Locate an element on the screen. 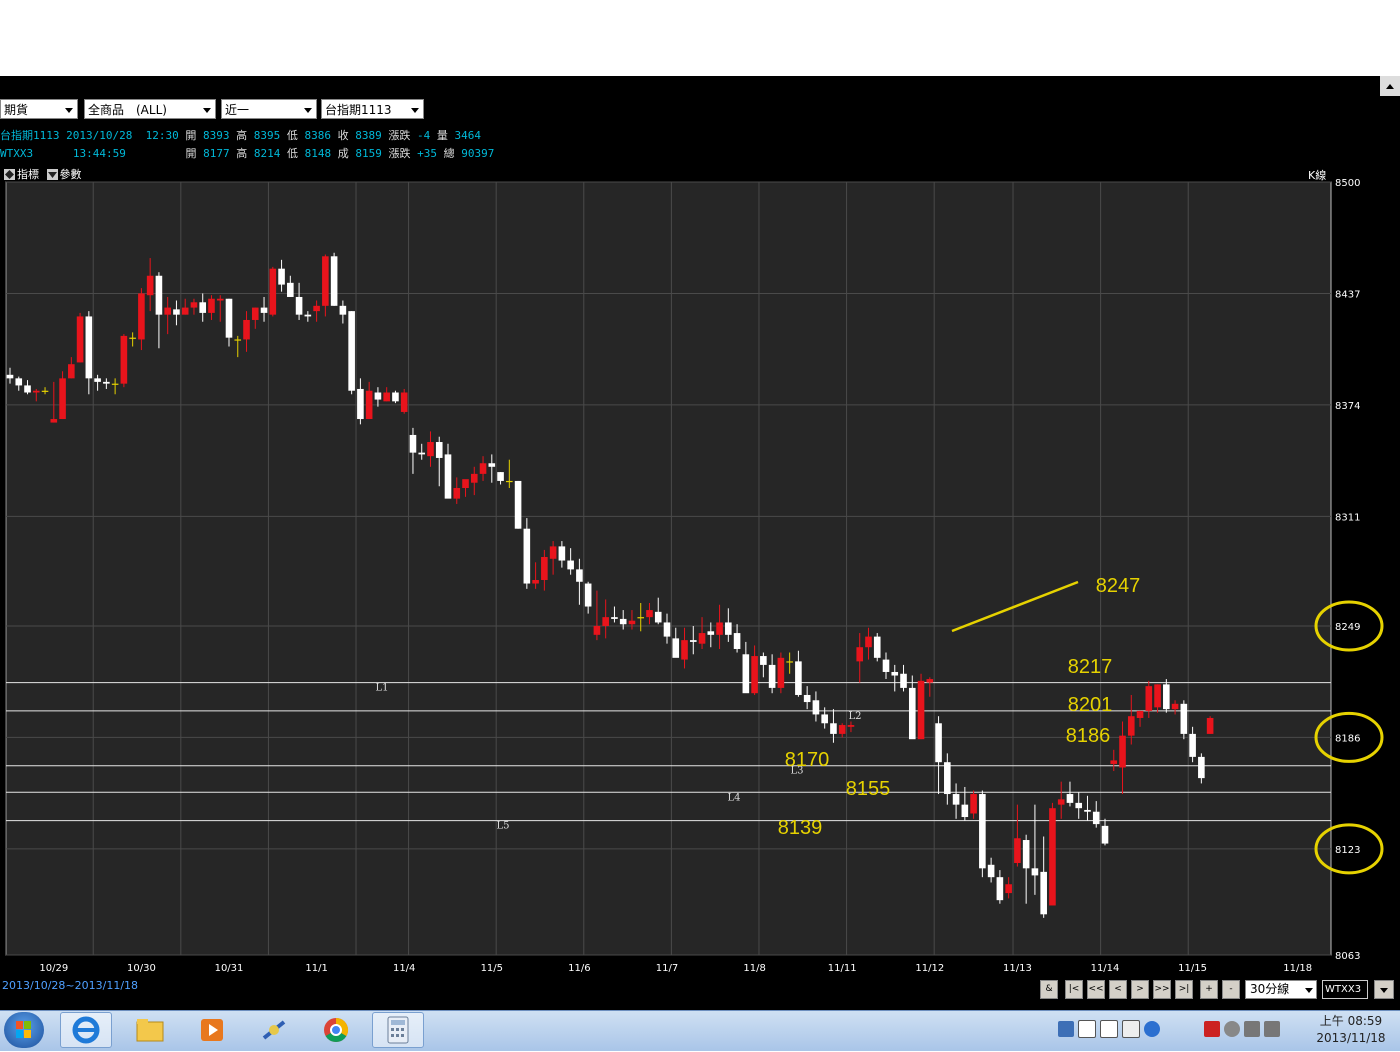 The image size is (1400, 1052). forward-button: > is located at coordinates (1140, 989).